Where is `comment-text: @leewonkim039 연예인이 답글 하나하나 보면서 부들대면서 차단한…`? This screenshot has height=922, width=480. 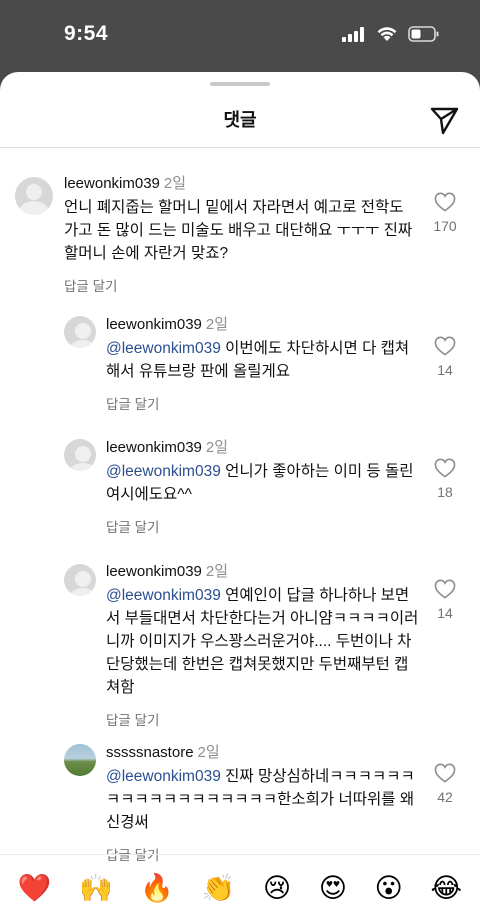
comment-text: @leewonkim039 연예인이 답글 하나하나 보면서 부들대면서 차단한… is located at coordinates (263, 641).